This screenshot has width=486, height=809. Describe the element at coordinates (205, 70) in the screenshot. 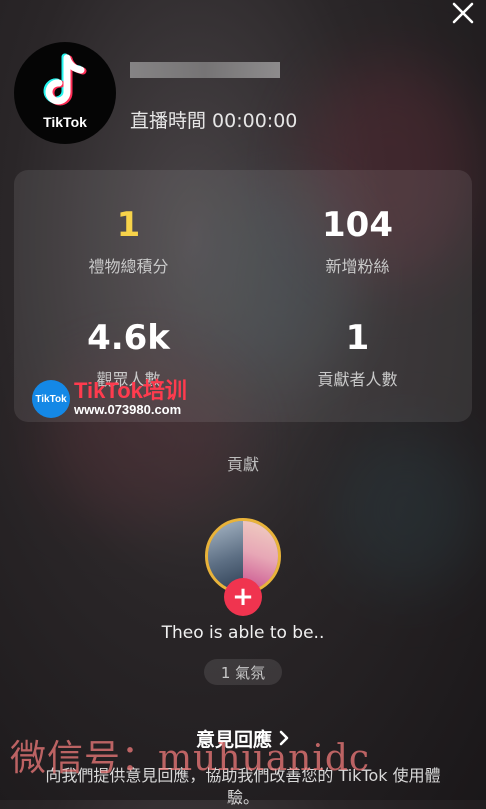

I see `blurred-username` at that location.